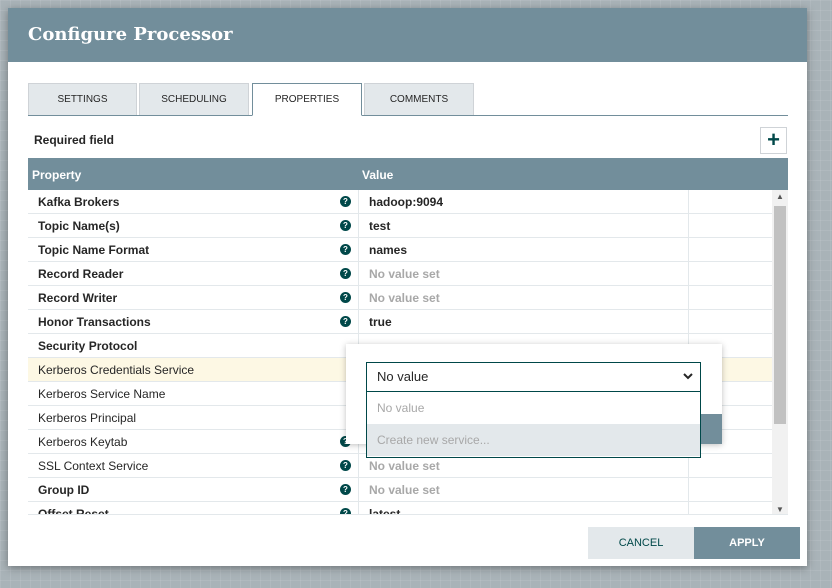 The height and width of the screenshot is (588, 832). I want to click on property-name: Kerberos Service Name, so click(102, 394).